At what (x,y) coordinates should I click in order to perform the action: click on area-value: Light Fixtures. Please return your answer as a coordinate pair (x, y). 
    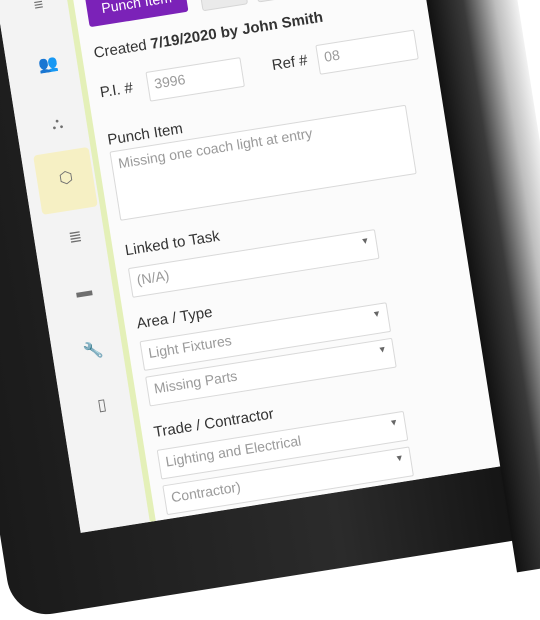
    Looking at the image, I should click on (190, 346).